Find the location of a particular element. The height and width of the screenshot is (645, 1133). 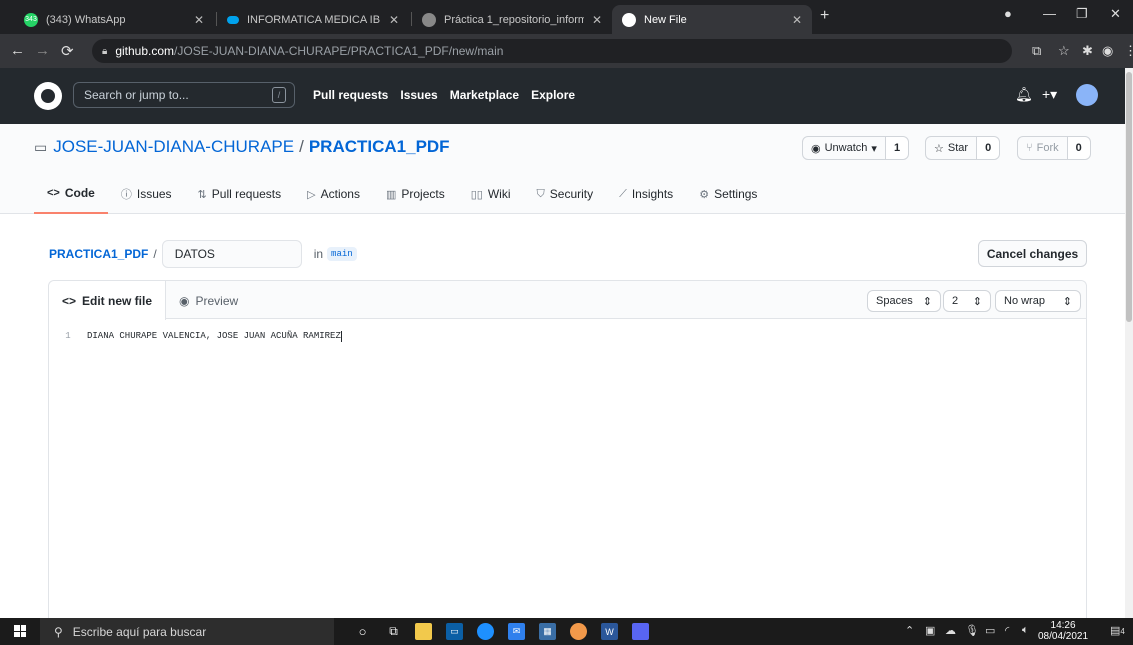

mail-icon: ✉ is located at coordinates (516, 631).